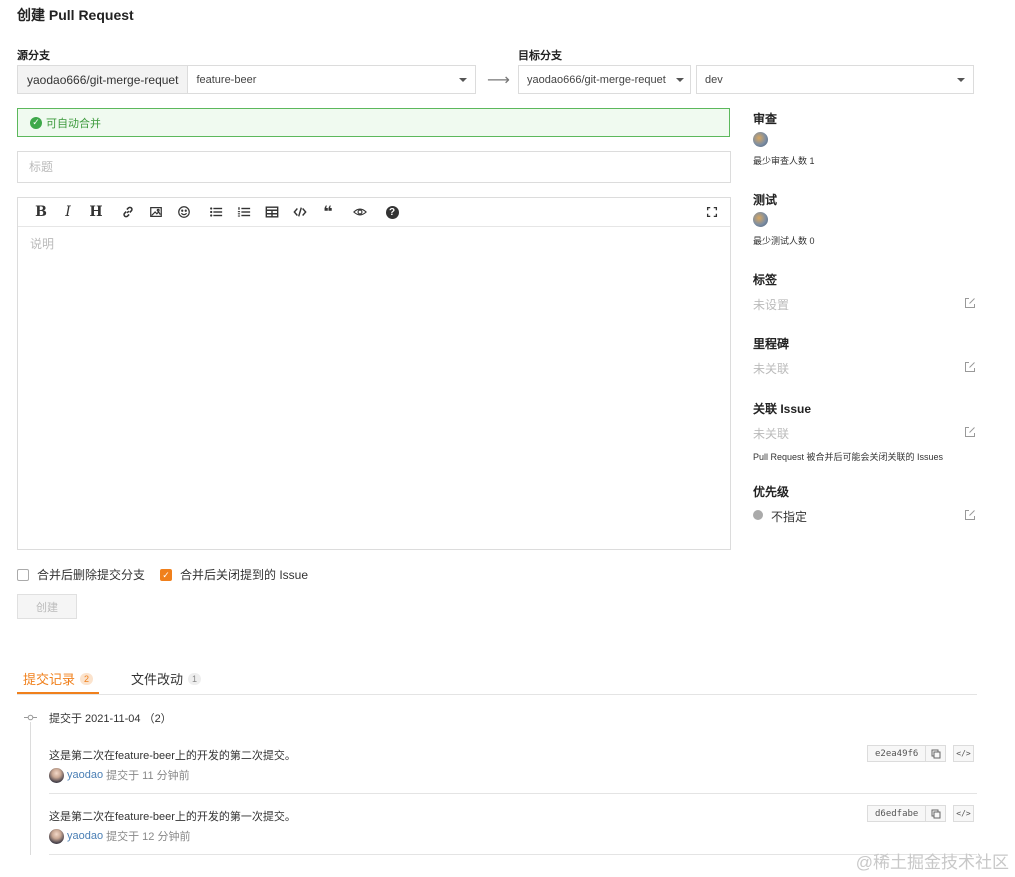  Describe the element at coordinates (784, 241) in the screenshot. I see `test-note: 最少测试人数 0` at that location.